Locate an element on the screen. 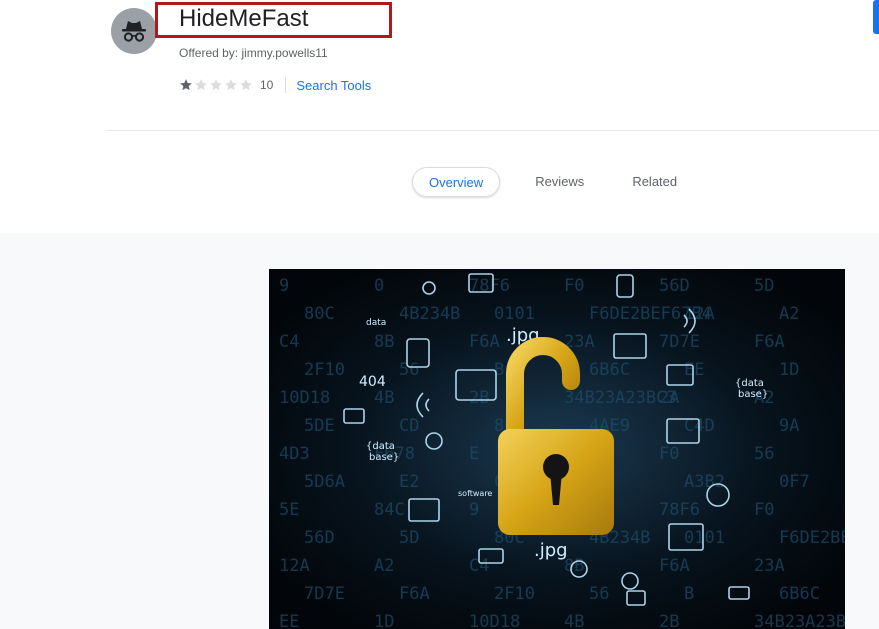 This screenshot has height=629, width=879. tab-overview: Overview is located at coordinates (456, 182).